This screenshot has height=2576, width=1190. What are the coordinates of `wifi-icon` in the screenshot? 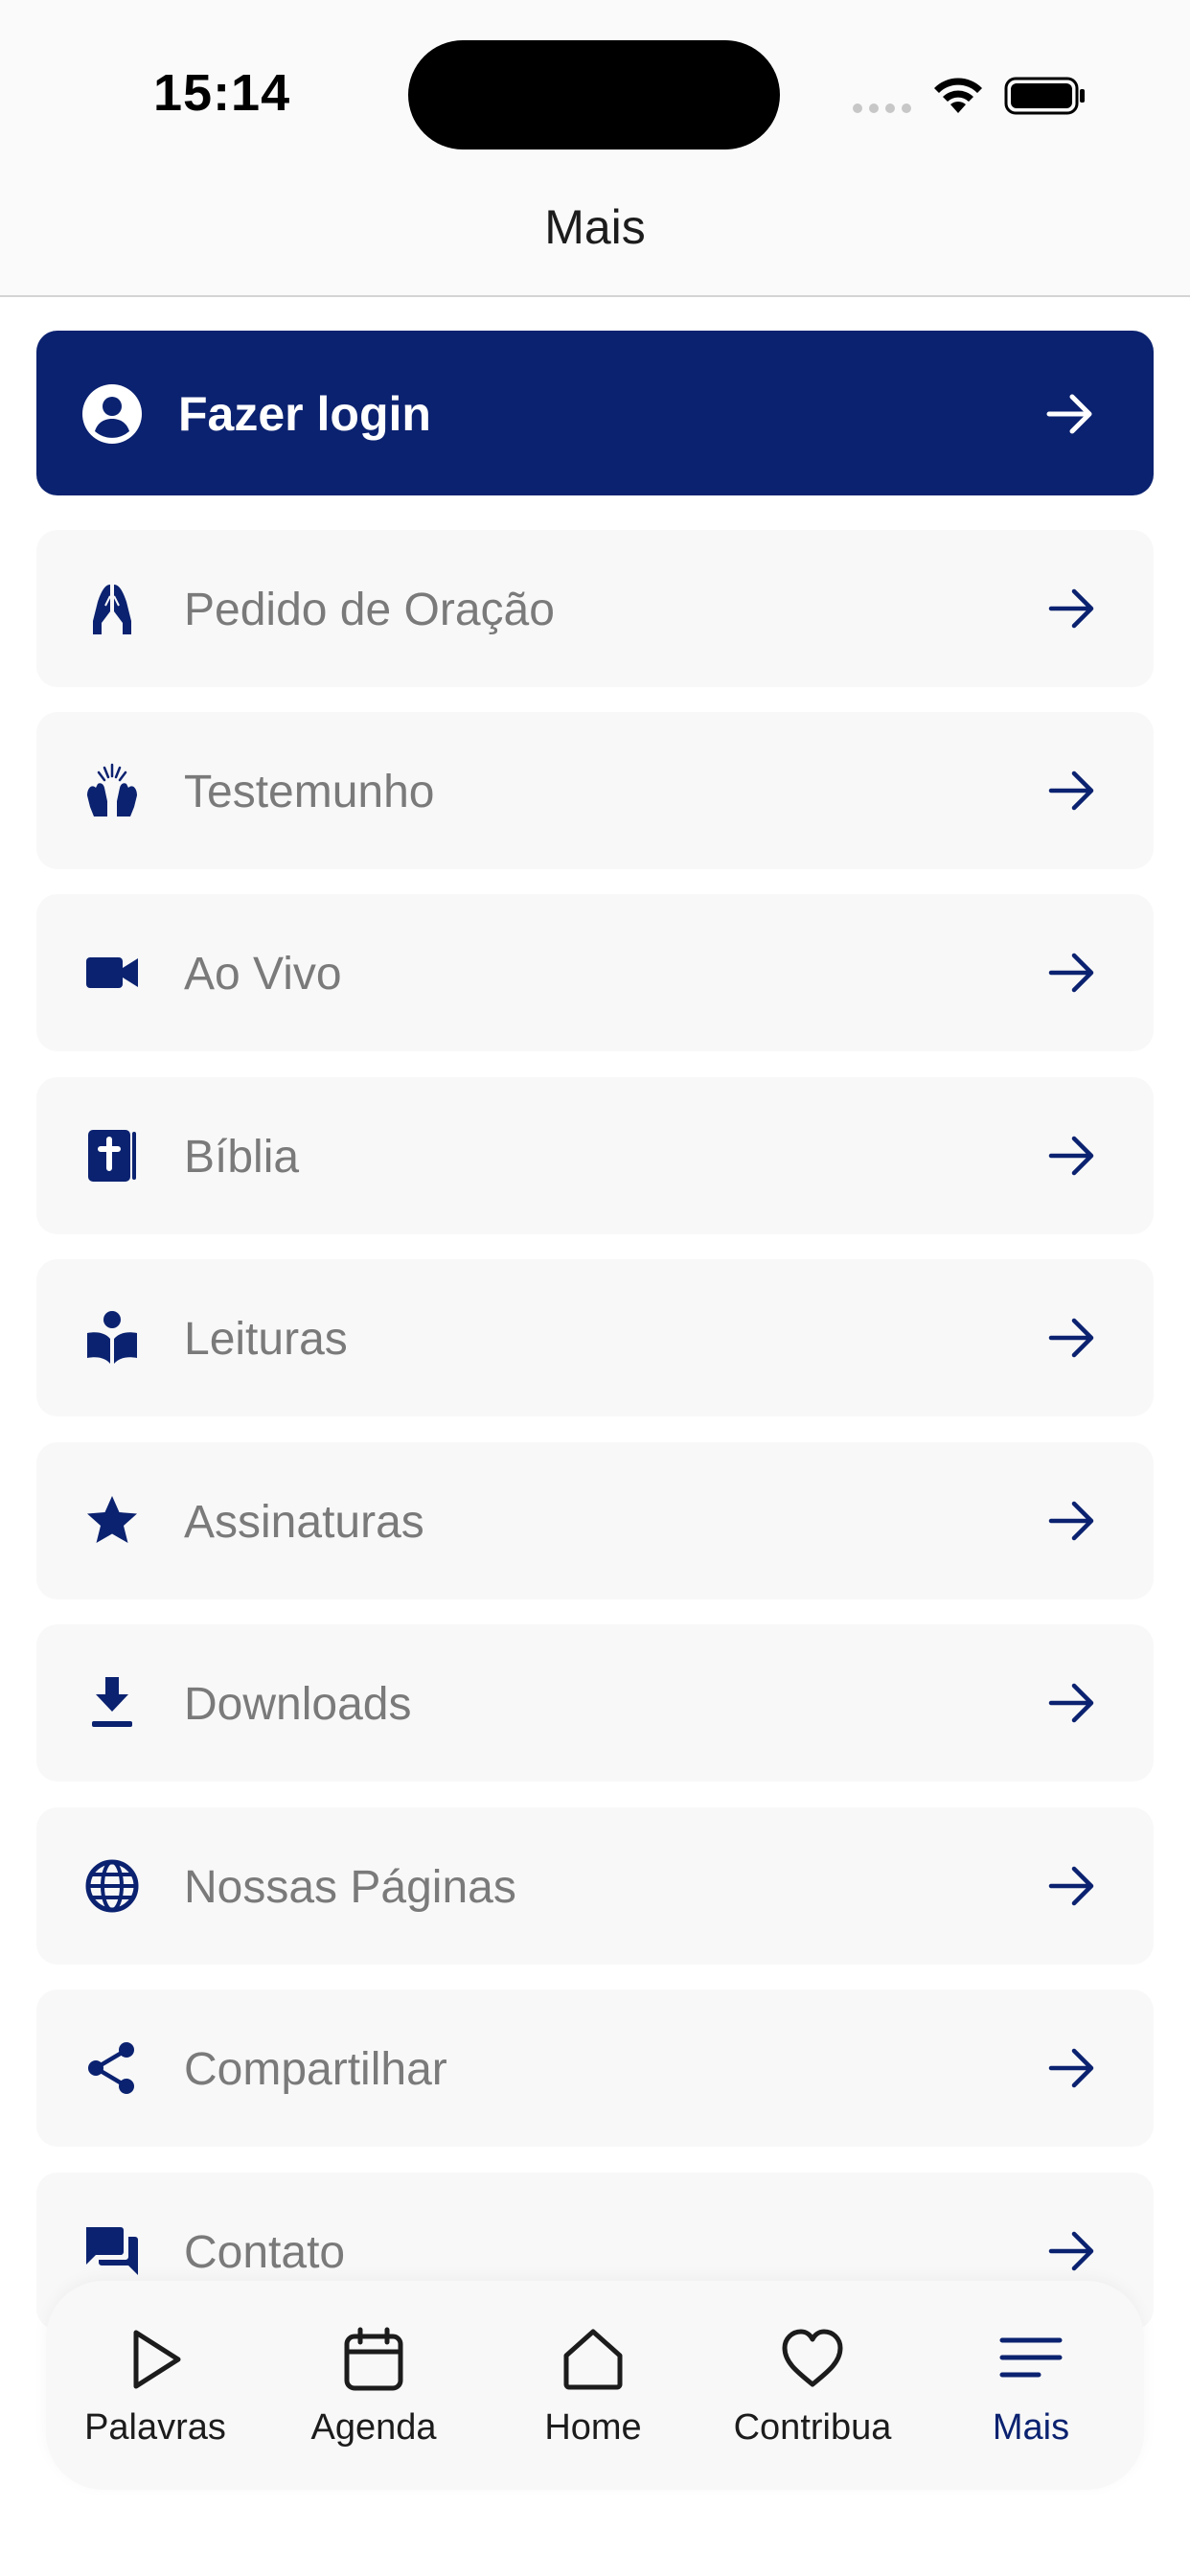 It's located at (958, 95).